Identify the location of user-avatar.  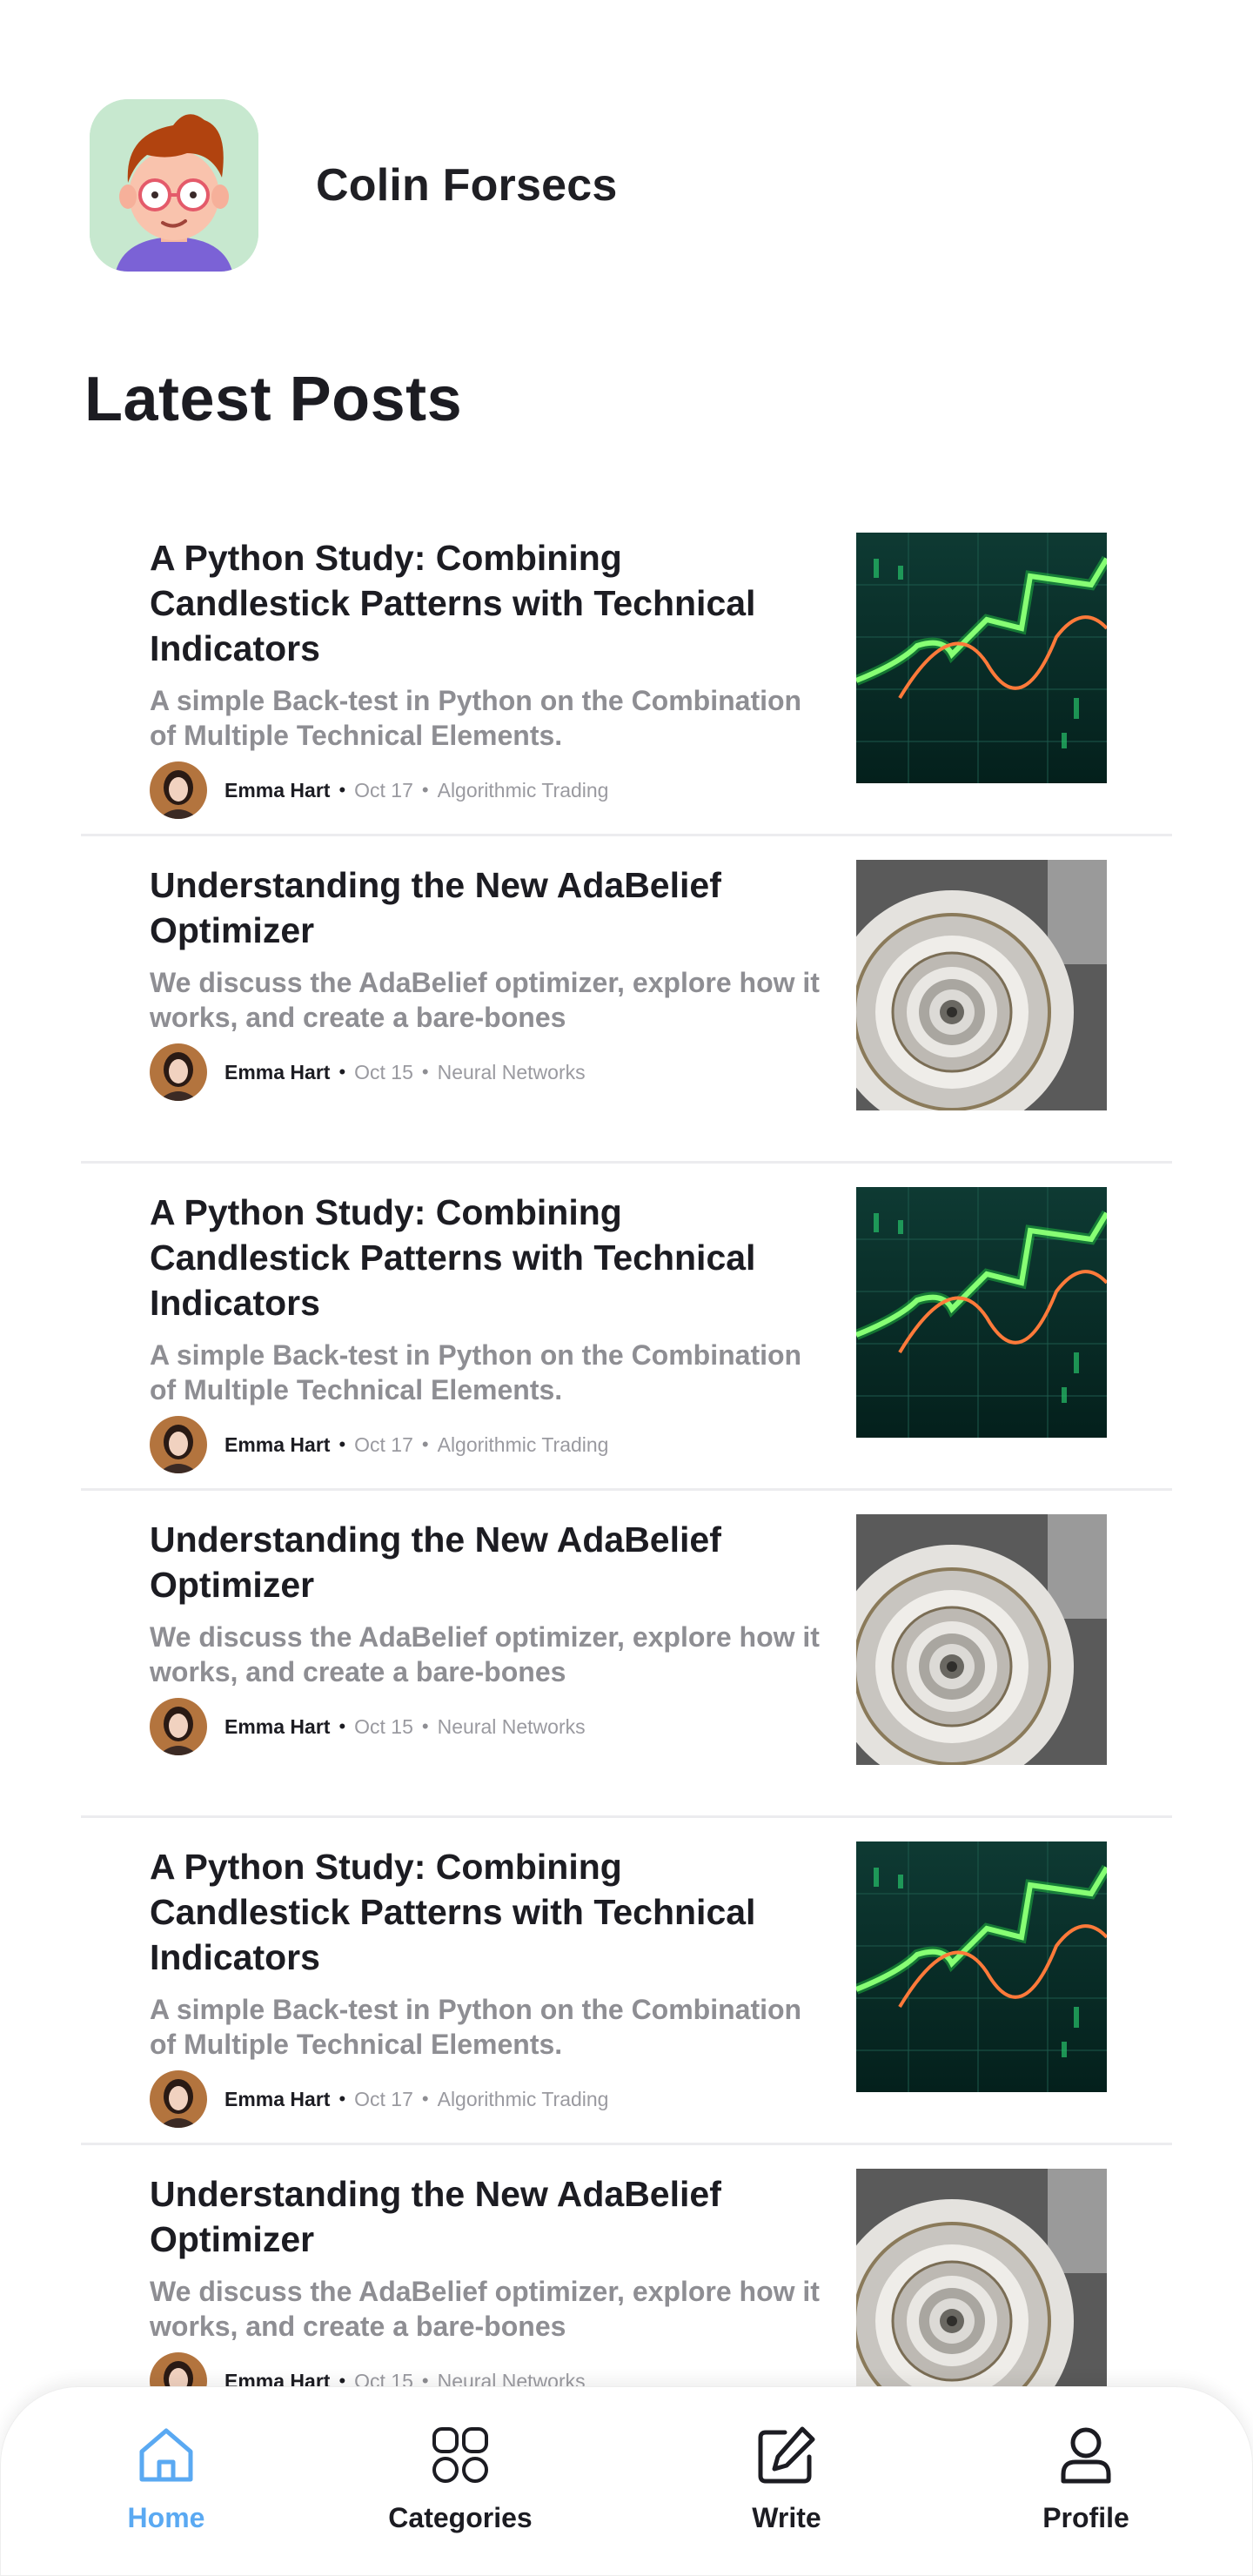
(174, 186).